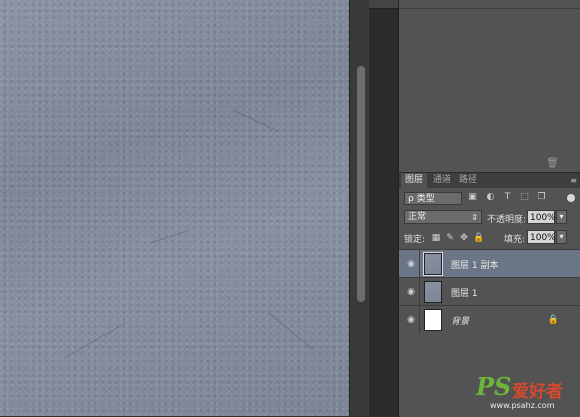 The image size is (580, 417). Describe the element at coordinates (460, 320) in the screenshot. I see `layer-name: 背景` at that location.